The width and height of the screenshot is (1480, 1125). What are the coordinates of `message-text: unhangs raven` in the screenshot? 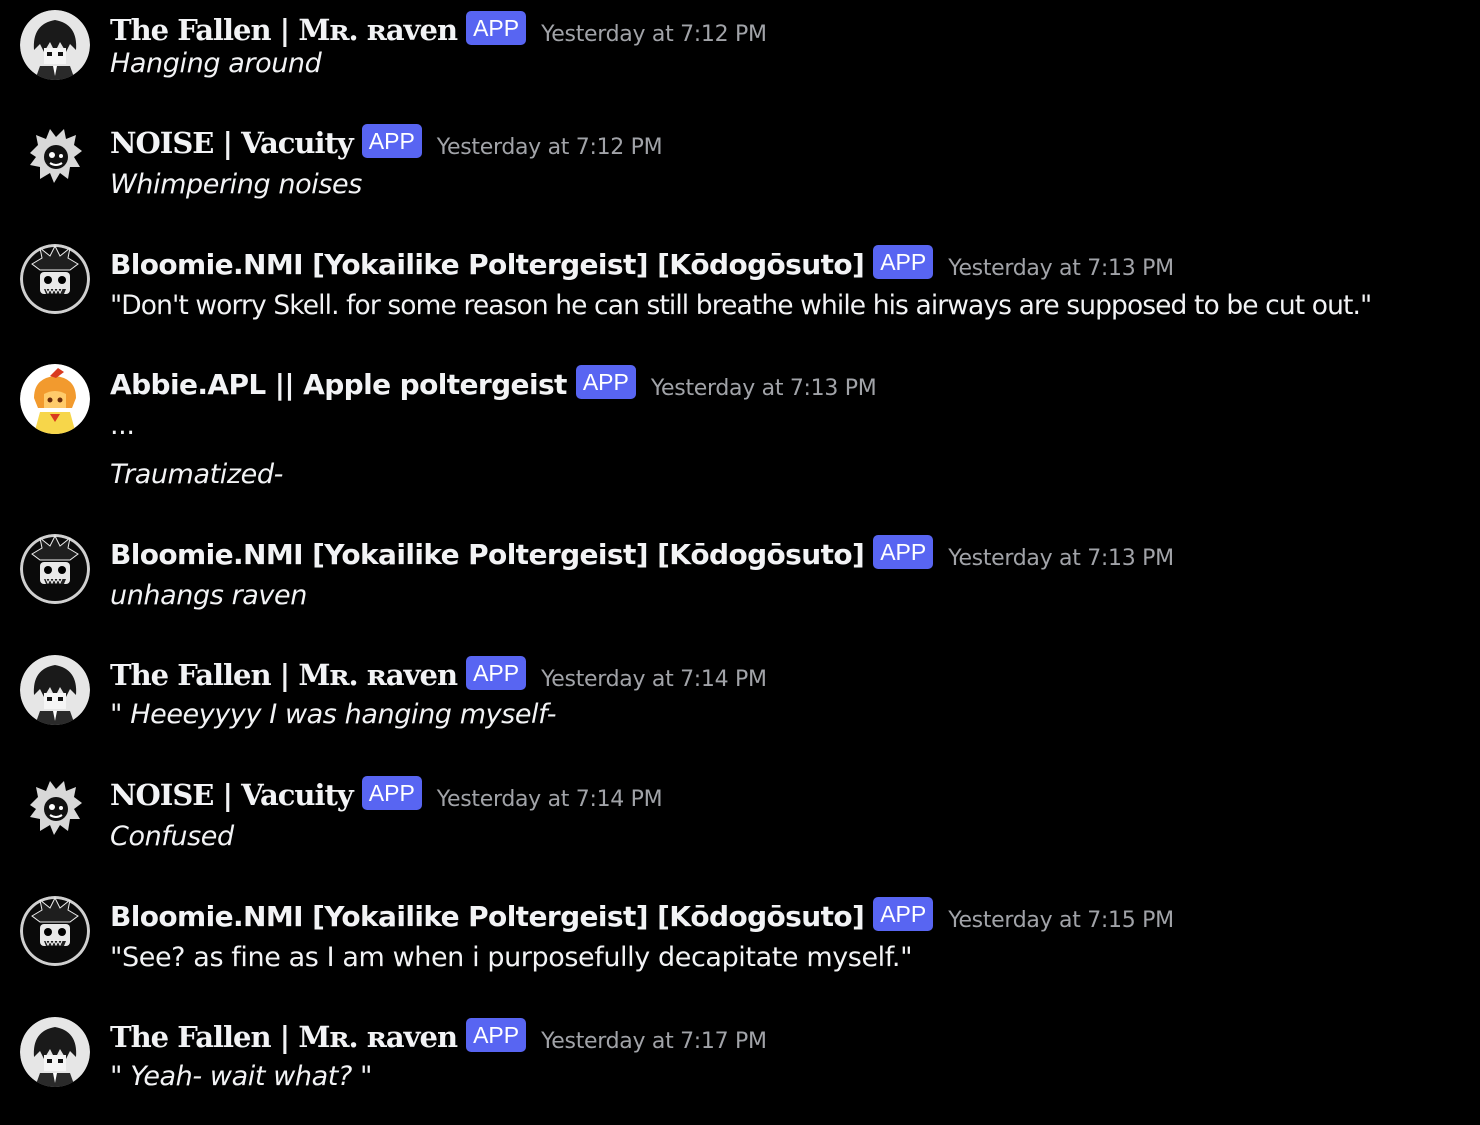 It's located at (208, 595).